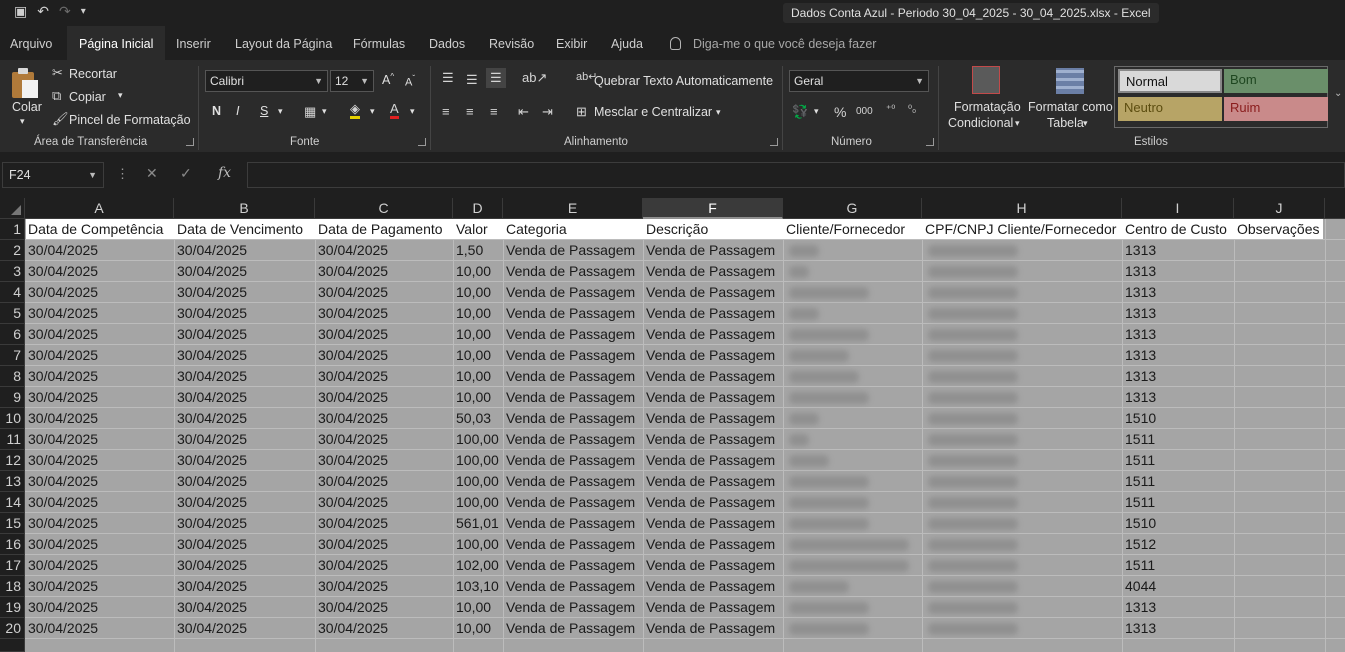  What do you see at coordinates (216, 111) in the screenshot?
I see `bold-button: N` at bounding box center [216, 111].